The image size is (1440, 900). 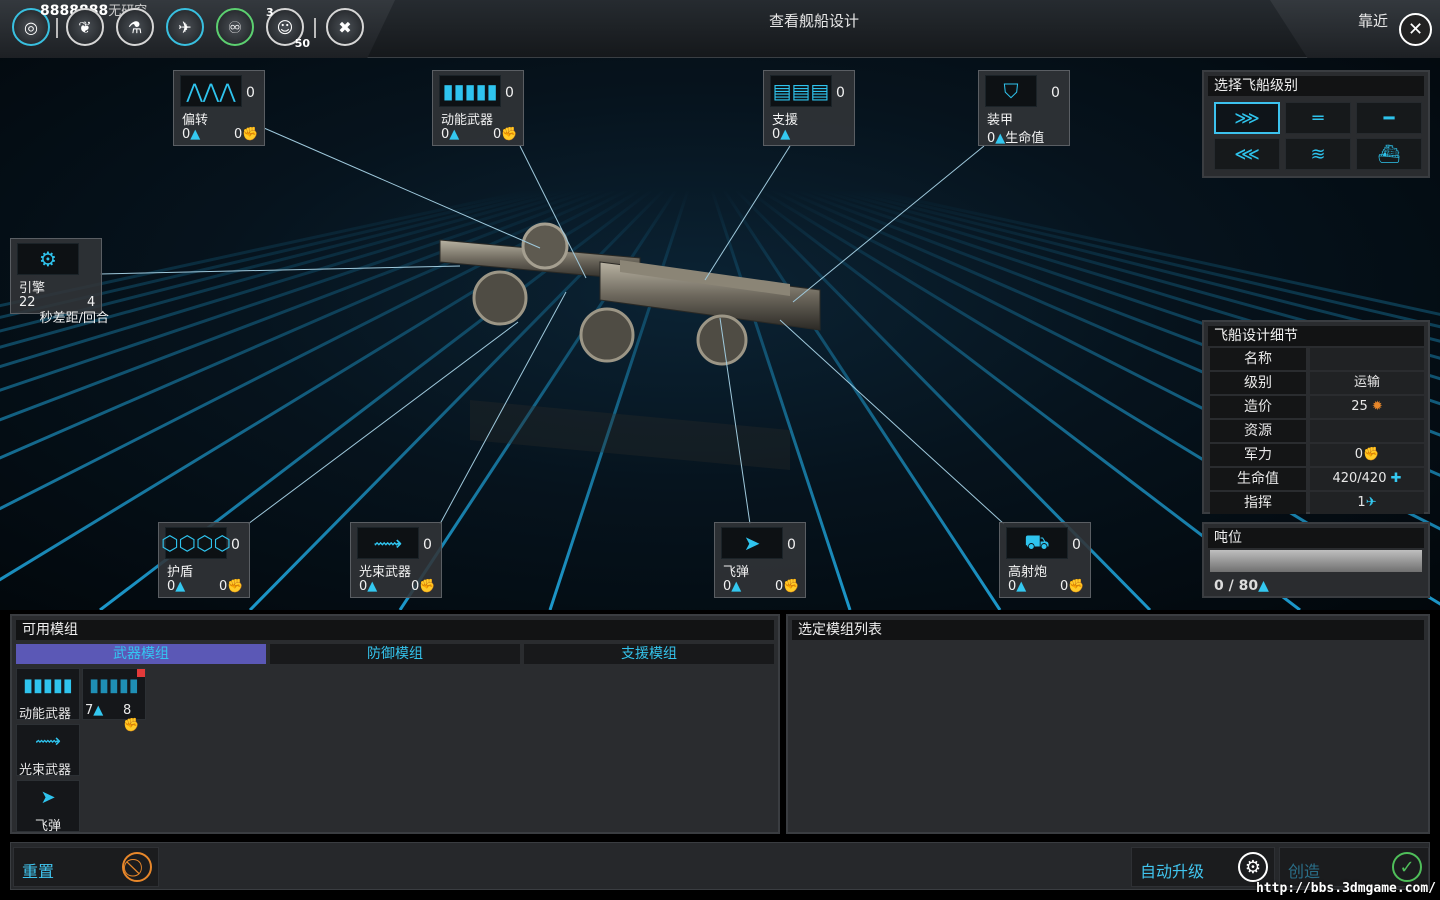 What do you see at coordinates (1011, 91) in the screenshot?
I see `armor-shield-icon: ⛉` at bounding box center [1011, 91].